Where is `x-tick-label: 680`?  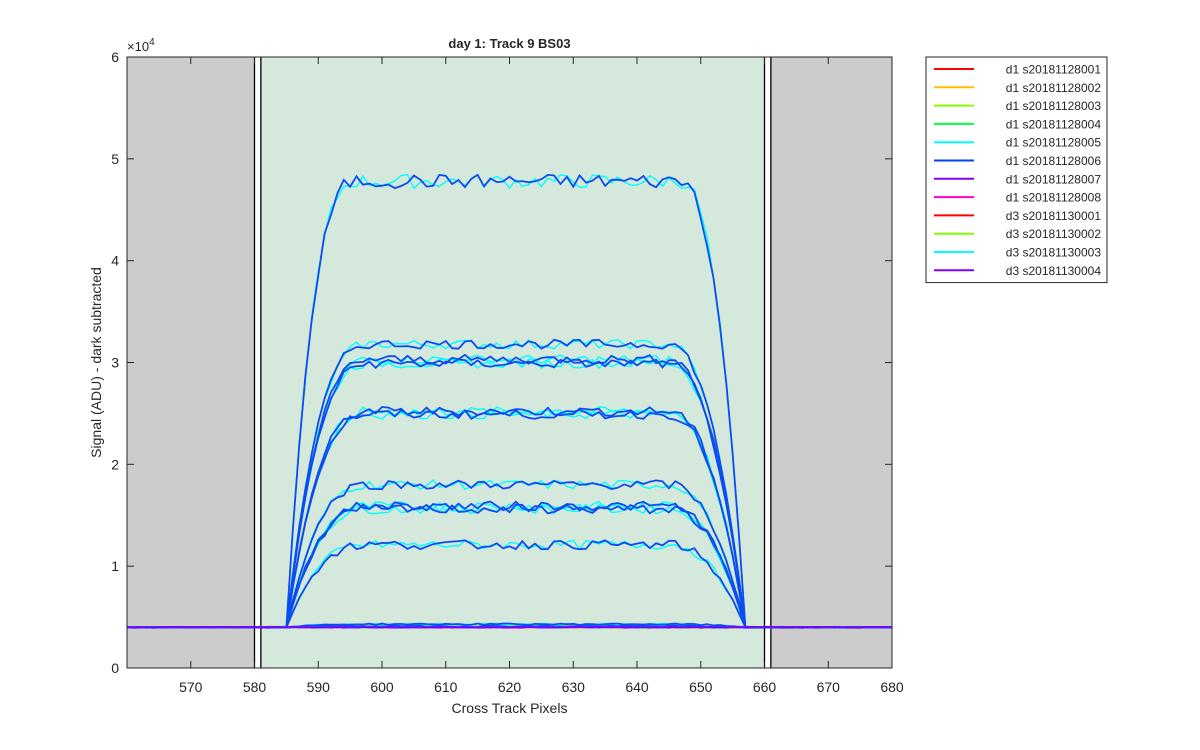 x-tick-label: 680 is located at coordinates (892, 687).